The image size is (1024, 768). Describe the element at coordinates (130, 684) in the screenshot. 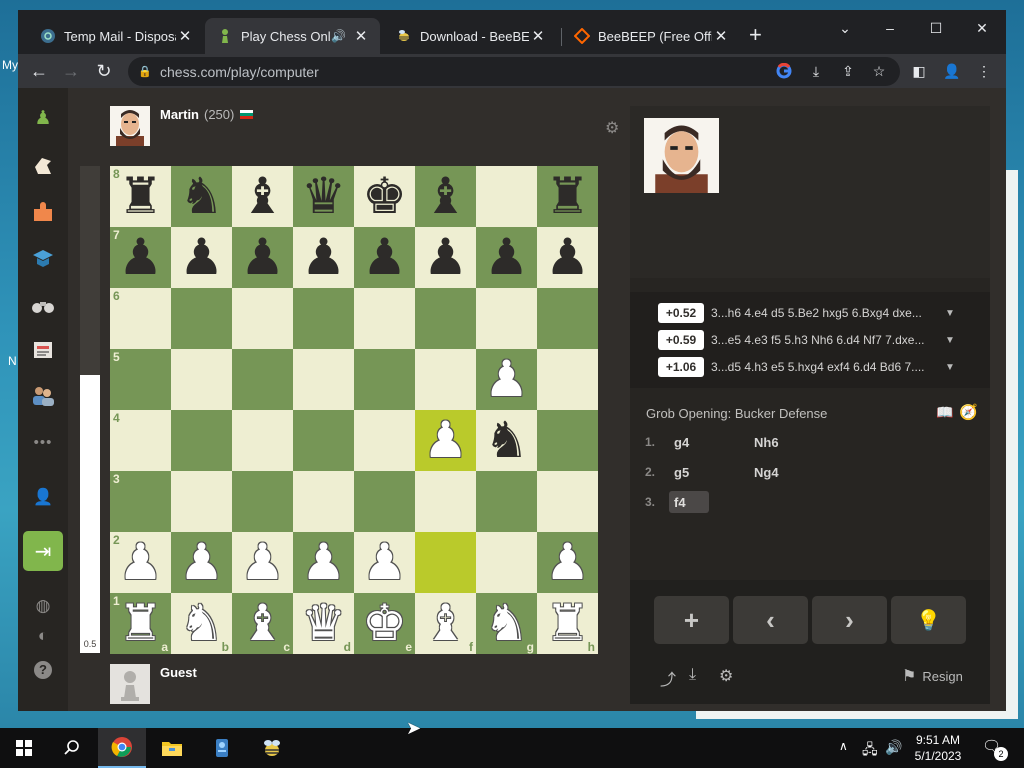

I see `player-avatar` at that location.